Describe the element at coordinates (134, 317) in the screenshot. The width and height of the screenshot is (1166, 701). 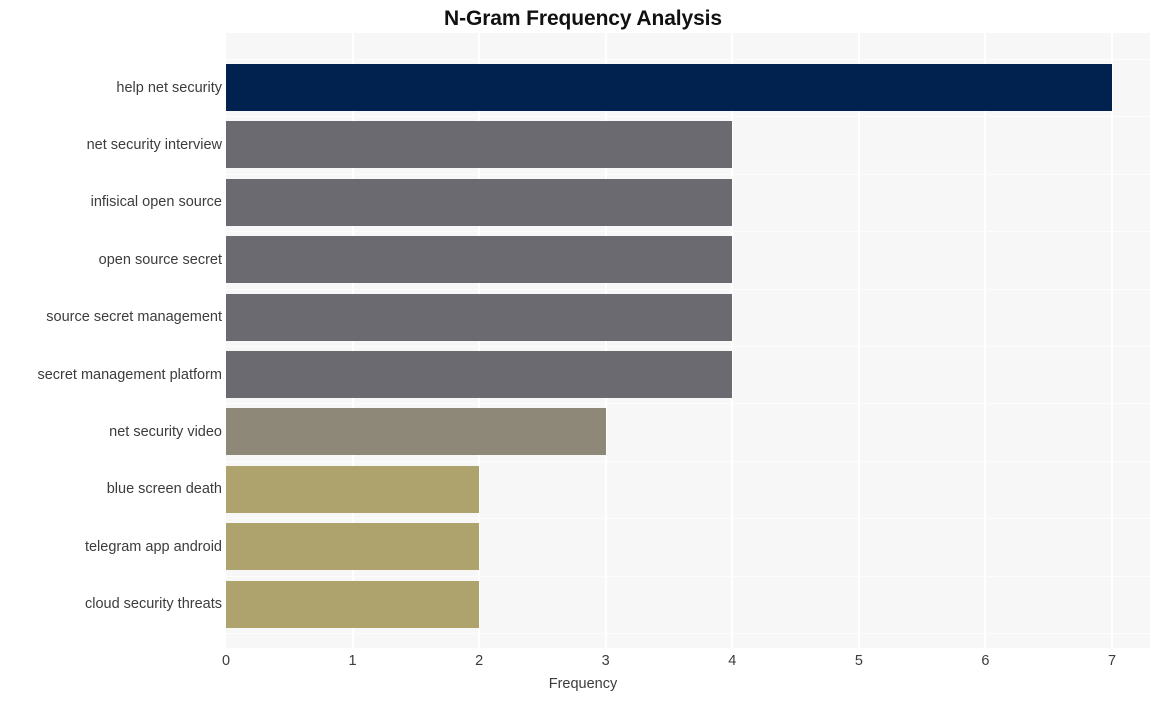
I see `y-axis-label: source secret management` at that location.